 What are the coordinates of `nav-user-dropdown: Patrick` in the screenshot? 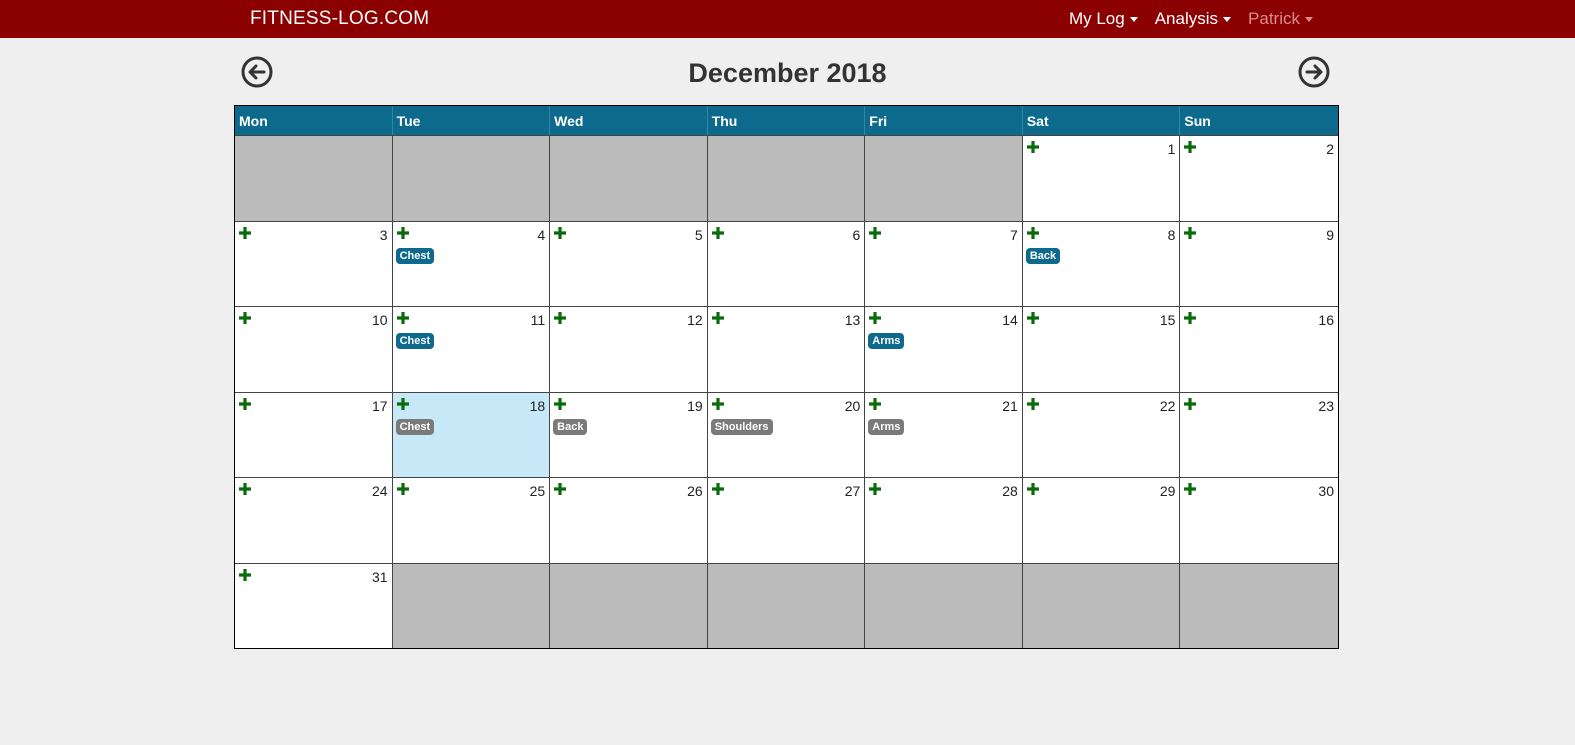 It's located at (1280, 19).